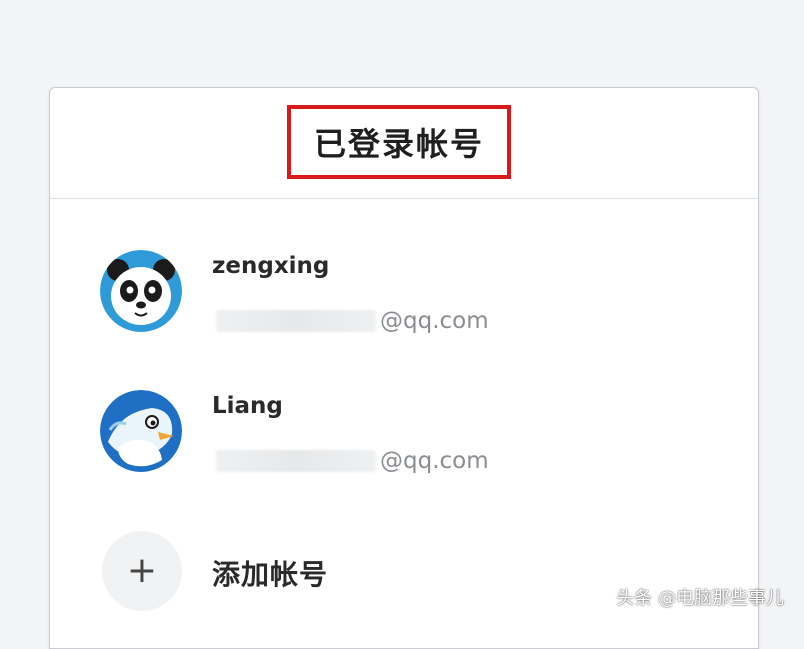  I want to click on penguin-avatar-icon, so click(141, 431).